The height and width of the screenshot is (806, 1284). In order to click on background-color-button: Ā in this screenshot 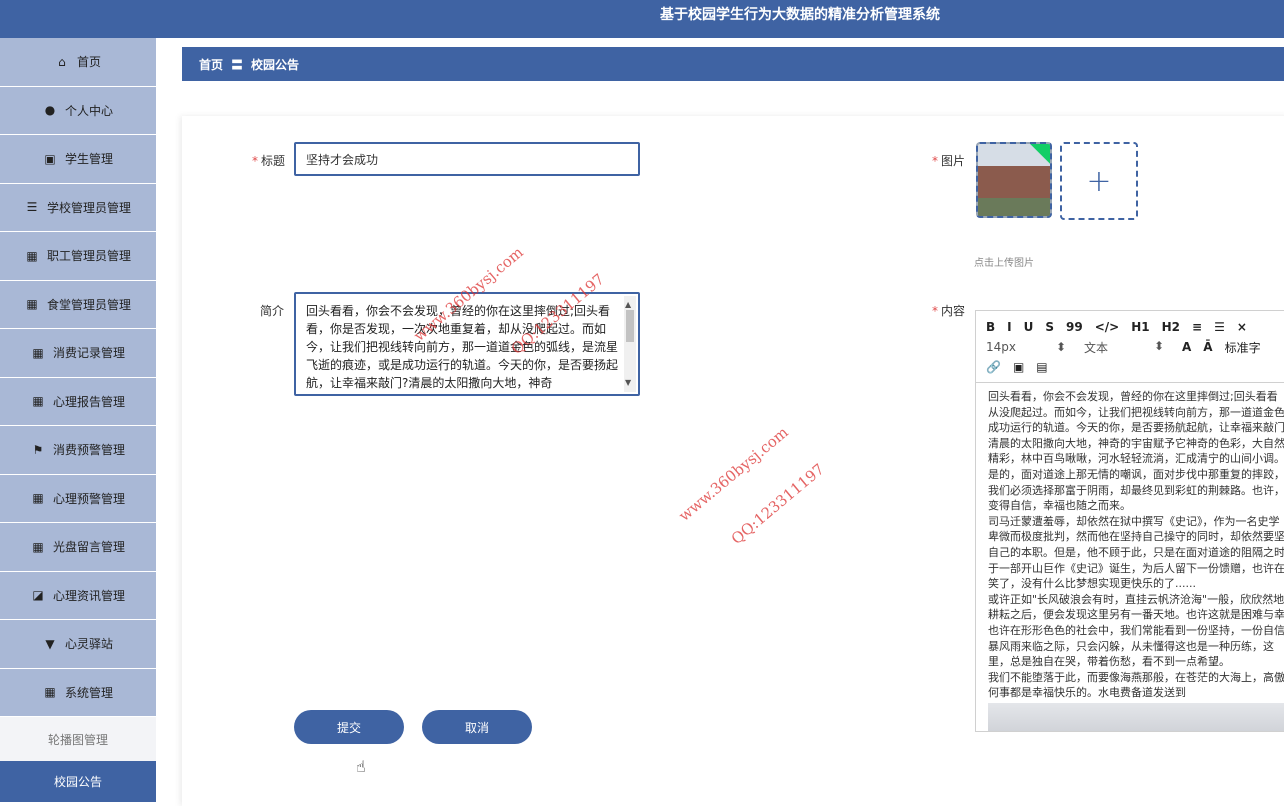, I will do `click(1207, 347)`.